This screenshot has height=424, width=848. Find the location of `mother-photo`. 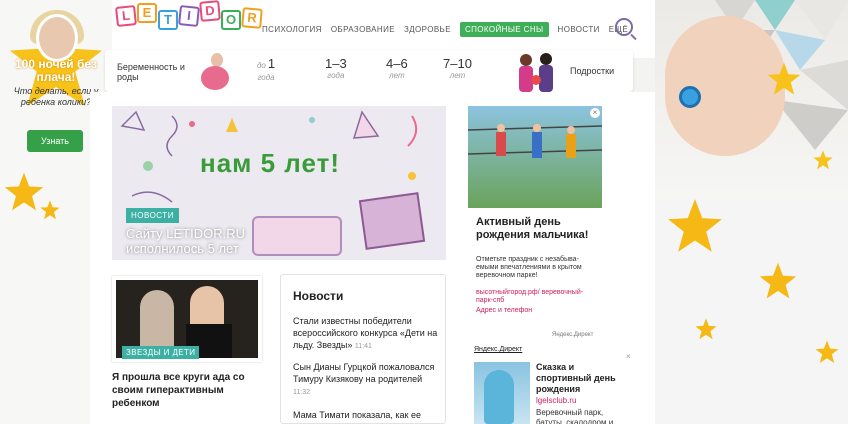

mother-photo is located at coordinates (57, 38).